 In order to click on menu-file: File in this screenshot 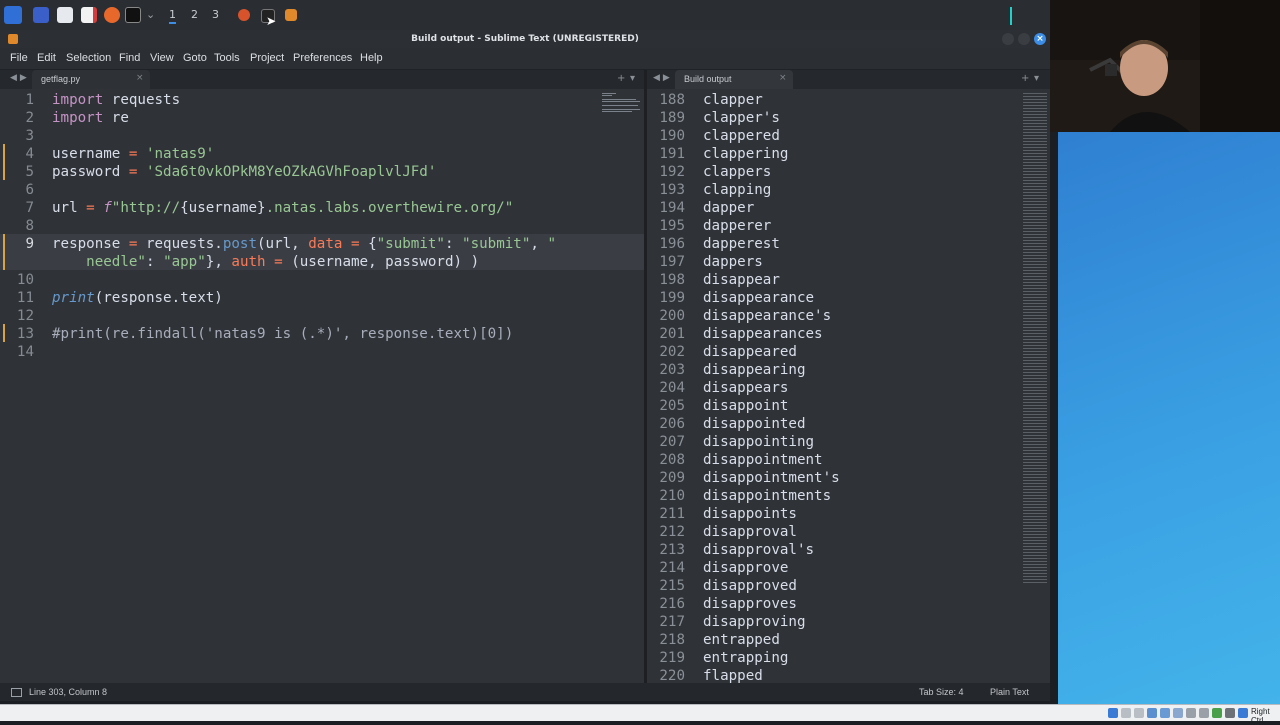, I will do `click(19, 58)`.